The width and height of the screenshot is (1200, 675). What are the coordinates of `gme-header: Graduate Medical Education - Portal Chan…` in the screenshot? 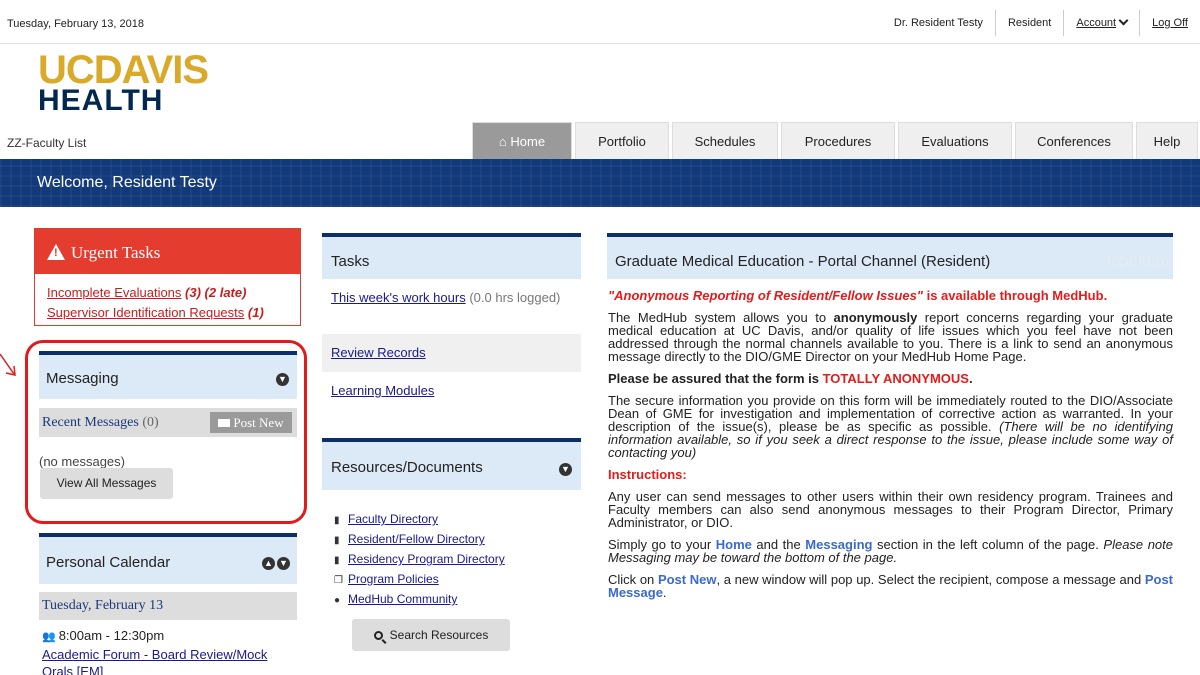 It's located at (890, 256).